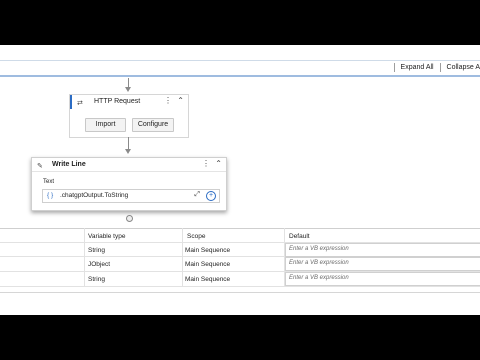 This screenshot has width=480, height=360. I want to click on activity-title: Write Line, so click(69, 164).